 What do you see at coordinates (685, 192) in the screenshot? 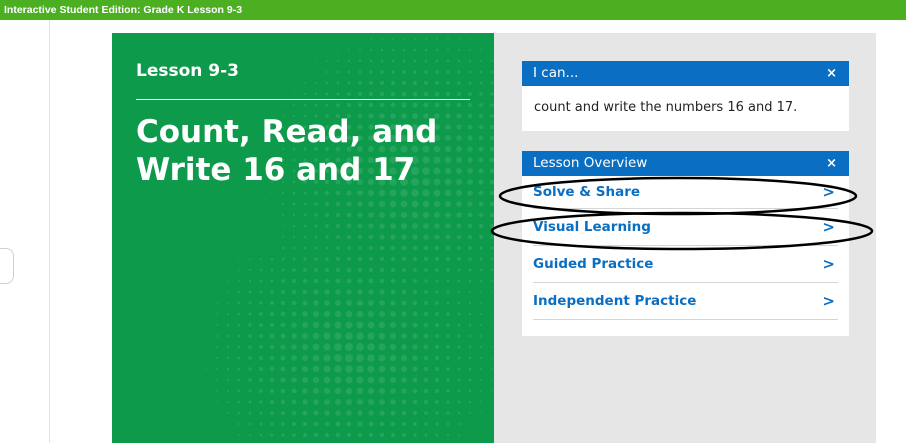
I see `overview-item-solve-share: Solve & Share >` at bounding box center [685, 192].